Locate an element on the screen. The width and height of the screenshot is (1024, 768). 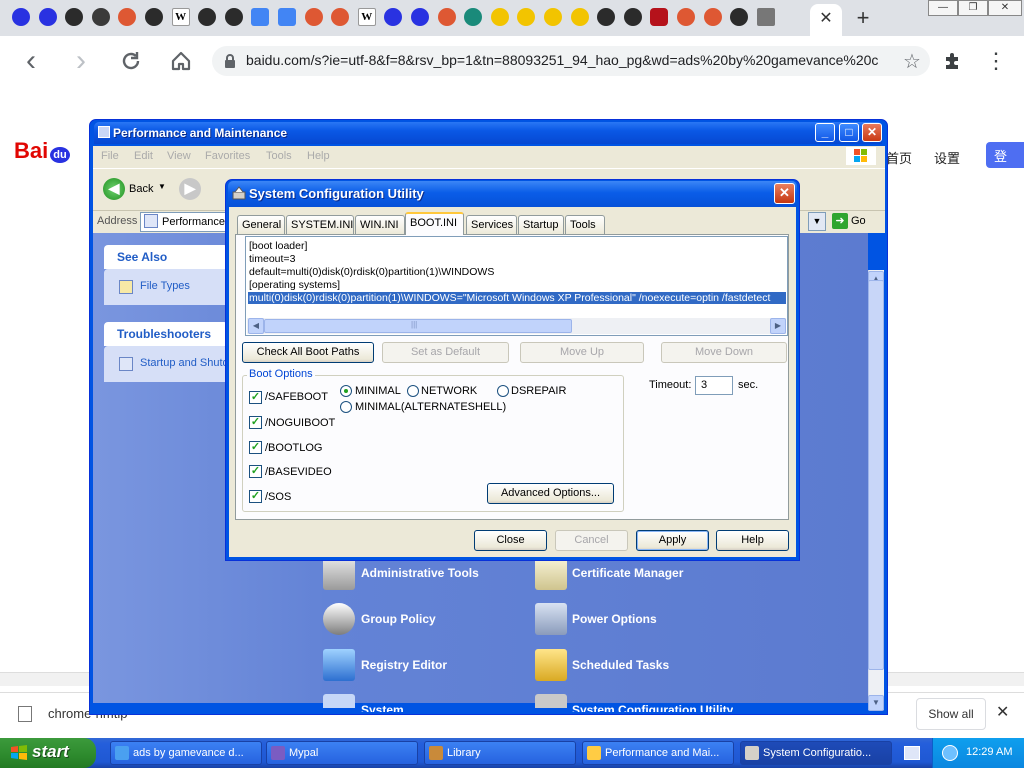
registry-editor-icon is located at coordinates (339, 665).